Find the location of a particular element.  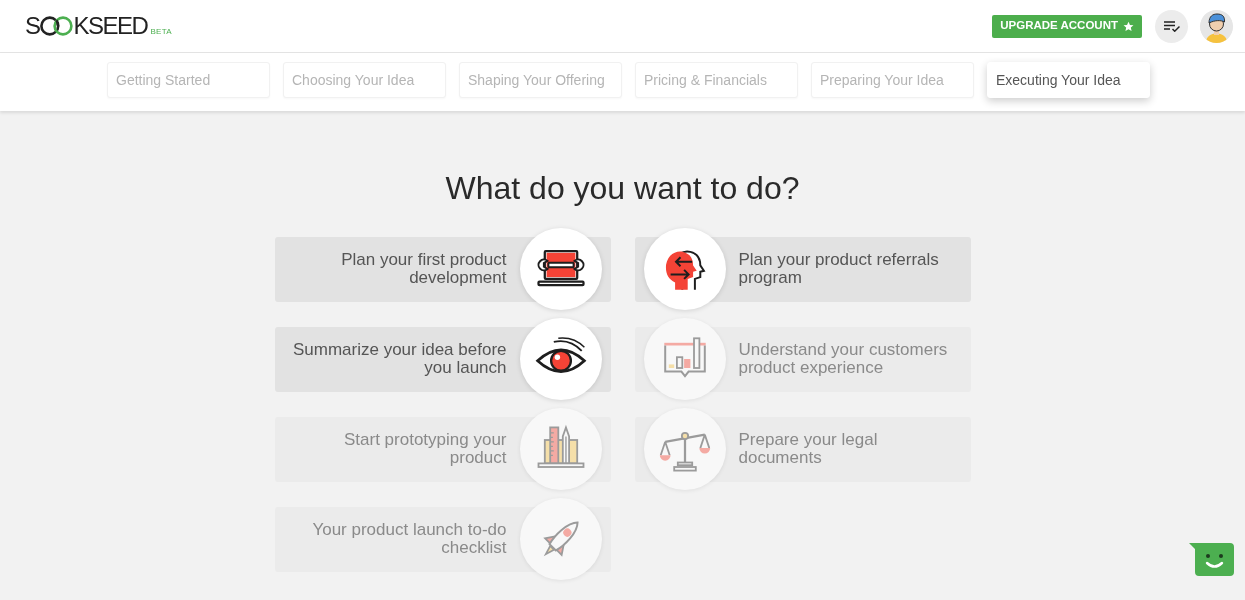

step-tab: Pricing & Financials is located at coordinates (716, 80).